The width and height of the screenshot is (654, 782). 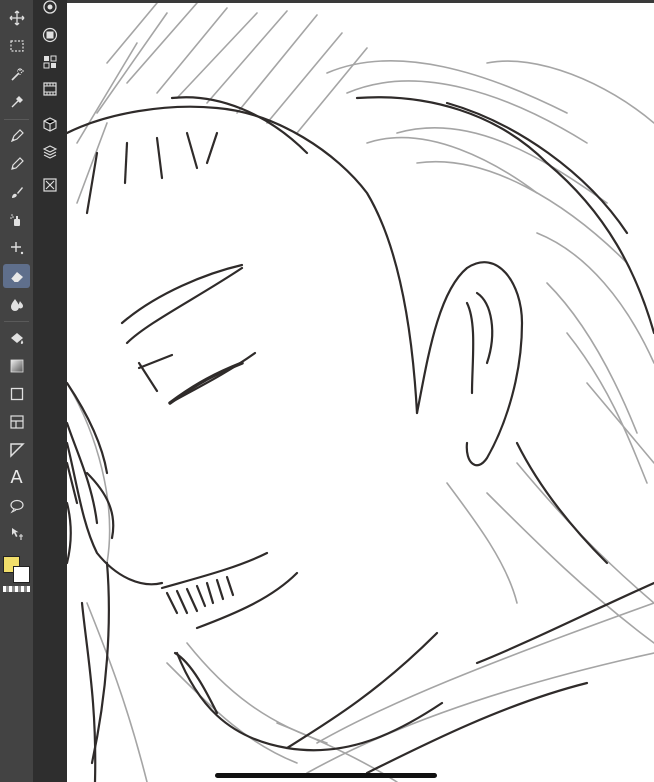 I want to click on balloon-icon, so click(x=16, y=506).